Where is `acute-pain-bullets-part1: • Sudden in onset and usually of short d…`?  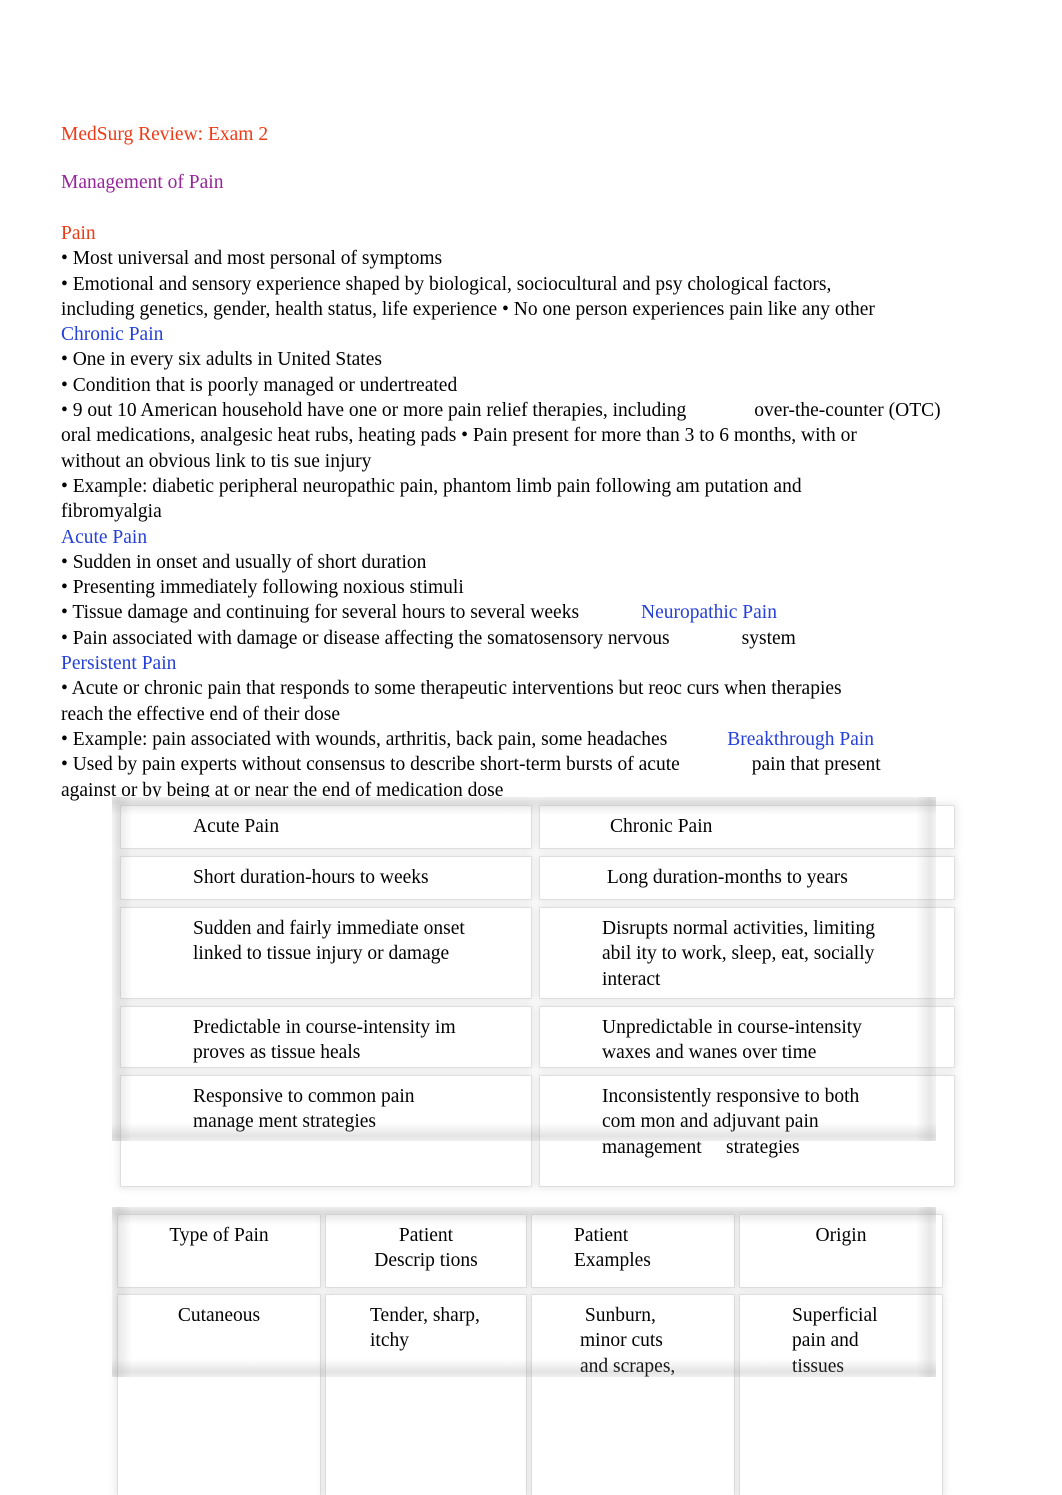
acute-pain-bullets-part1: • Sudden in onset and usually of short d… is located at coordinates (506, 588).